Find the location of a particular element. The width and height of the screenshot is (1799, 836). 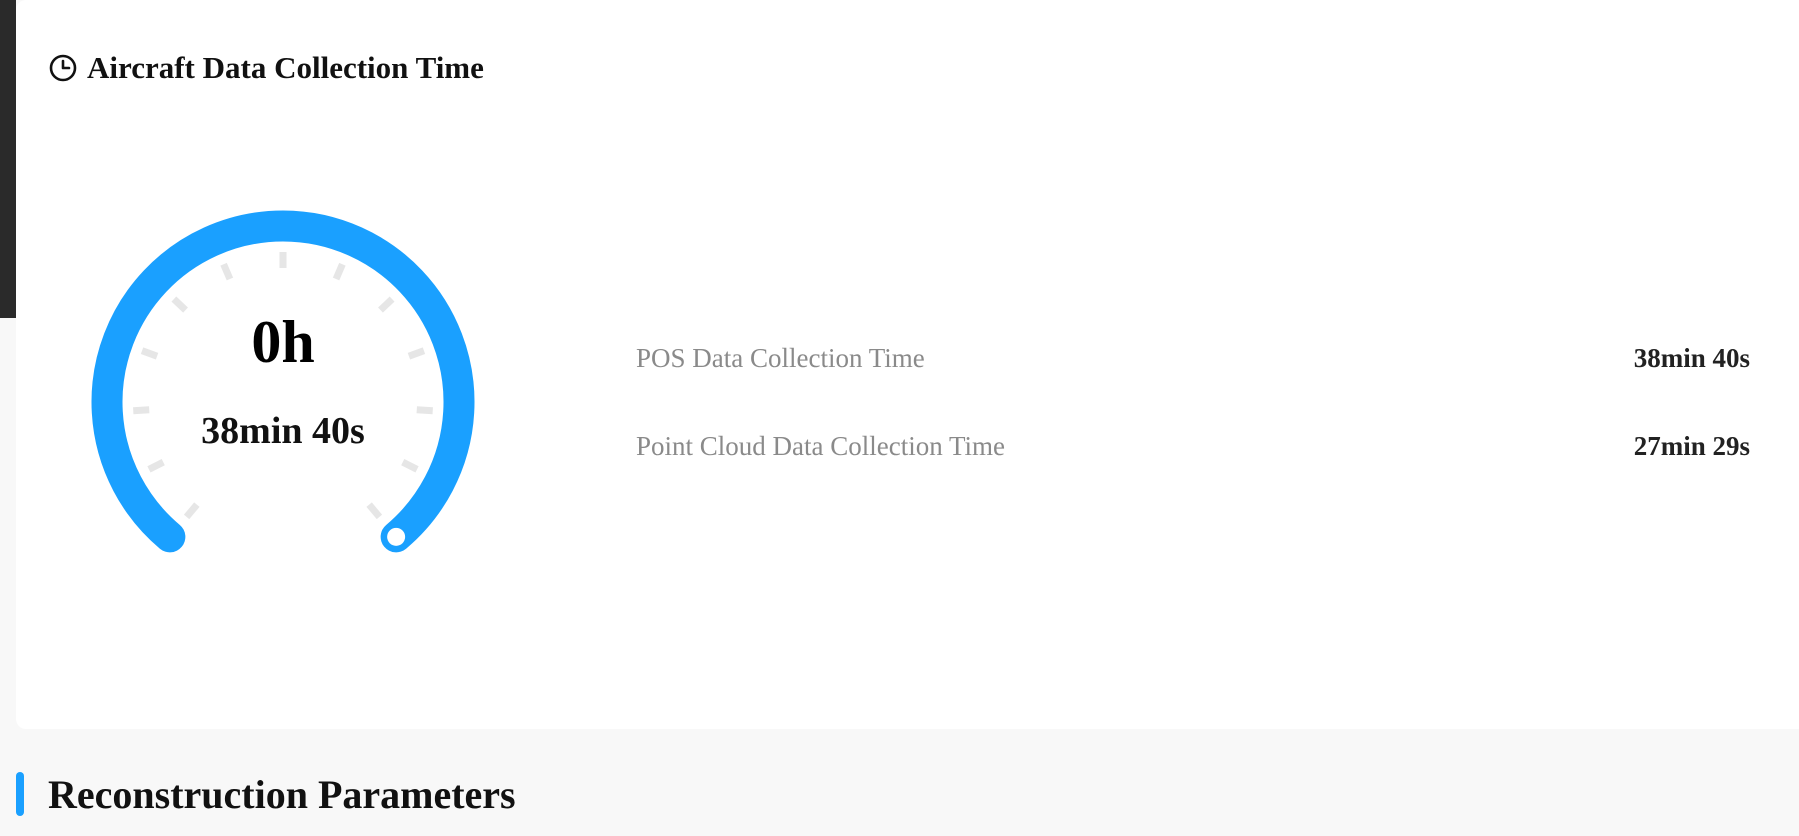

gauge-ticks is located at coordinates (283, 386).